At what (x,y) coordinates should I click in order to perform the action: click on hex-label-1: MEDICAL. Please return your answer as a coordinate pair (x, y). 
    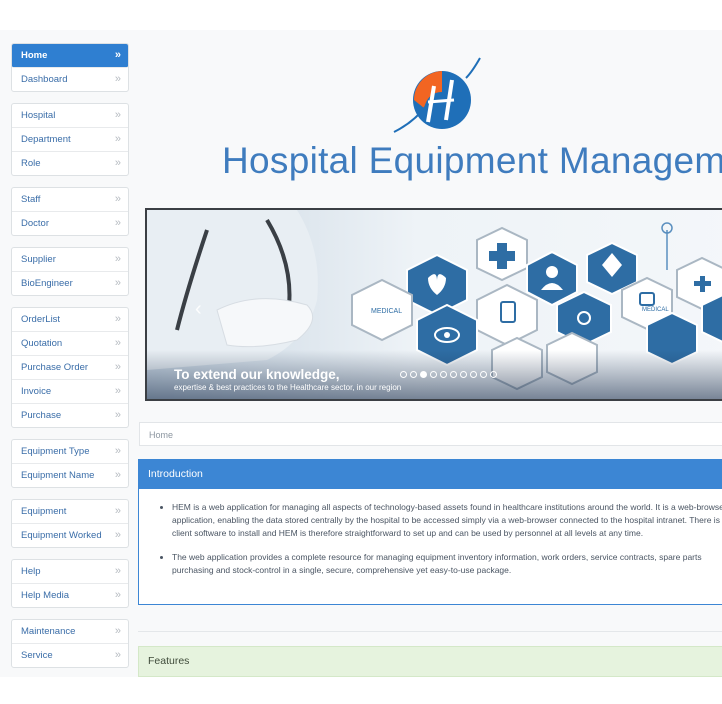
    Looking at the image, I should click on (386, 311).